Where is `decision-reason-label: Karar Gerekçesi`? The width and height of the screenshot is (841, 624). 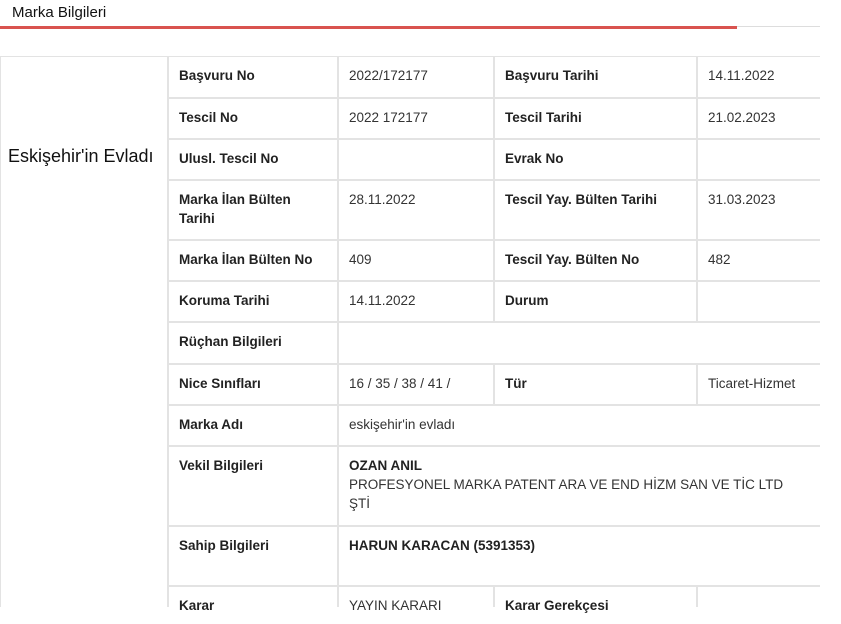
decision-reason-label: Karar Gerekçesi is located at coordinates (595, 605).